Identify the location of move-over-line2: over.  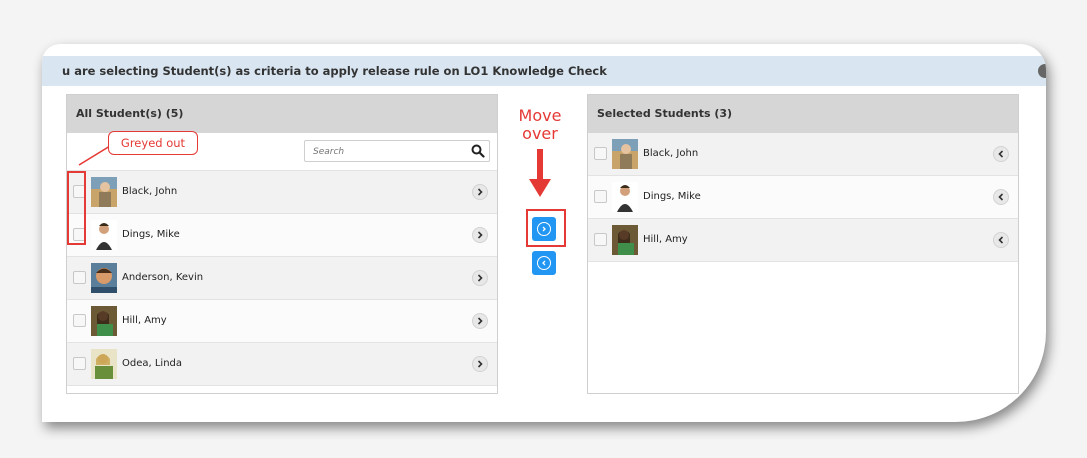
(540, 133).